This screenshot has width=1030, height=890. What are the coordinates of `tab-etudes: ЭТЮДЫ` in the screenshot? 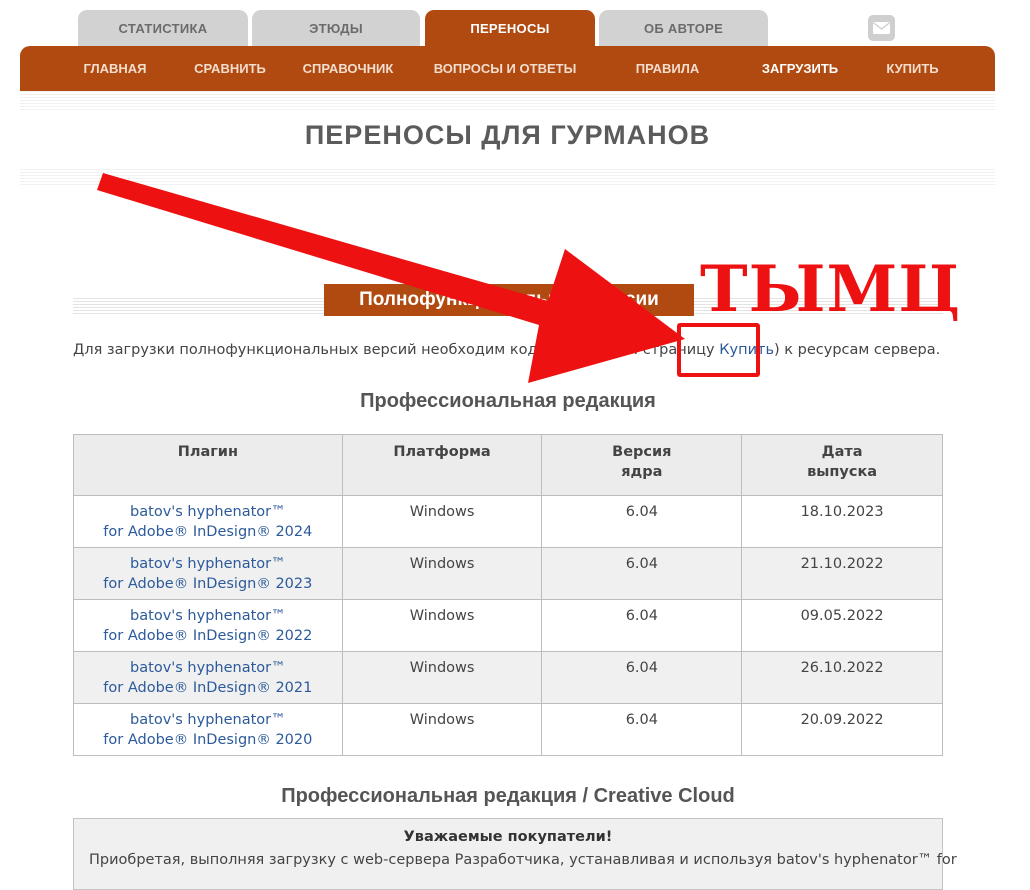 It's located at (336, 28).